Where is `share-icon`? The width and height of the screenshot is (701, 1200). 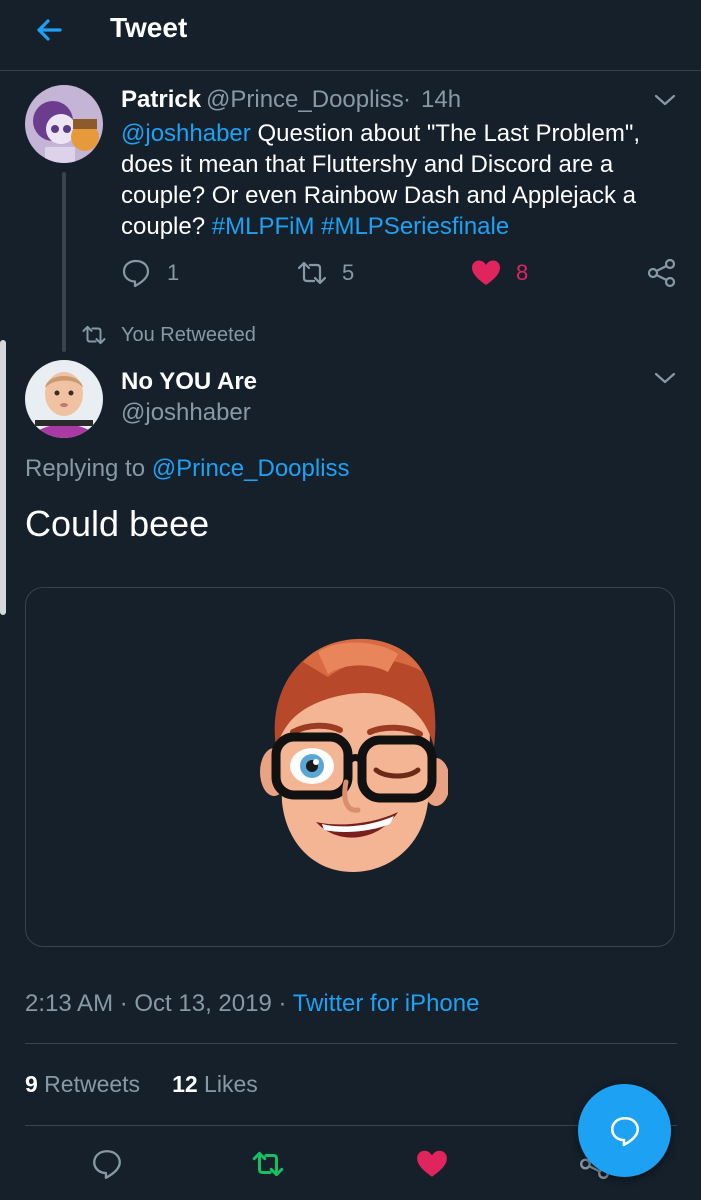
share-icon is located at coordinates (662, 273).